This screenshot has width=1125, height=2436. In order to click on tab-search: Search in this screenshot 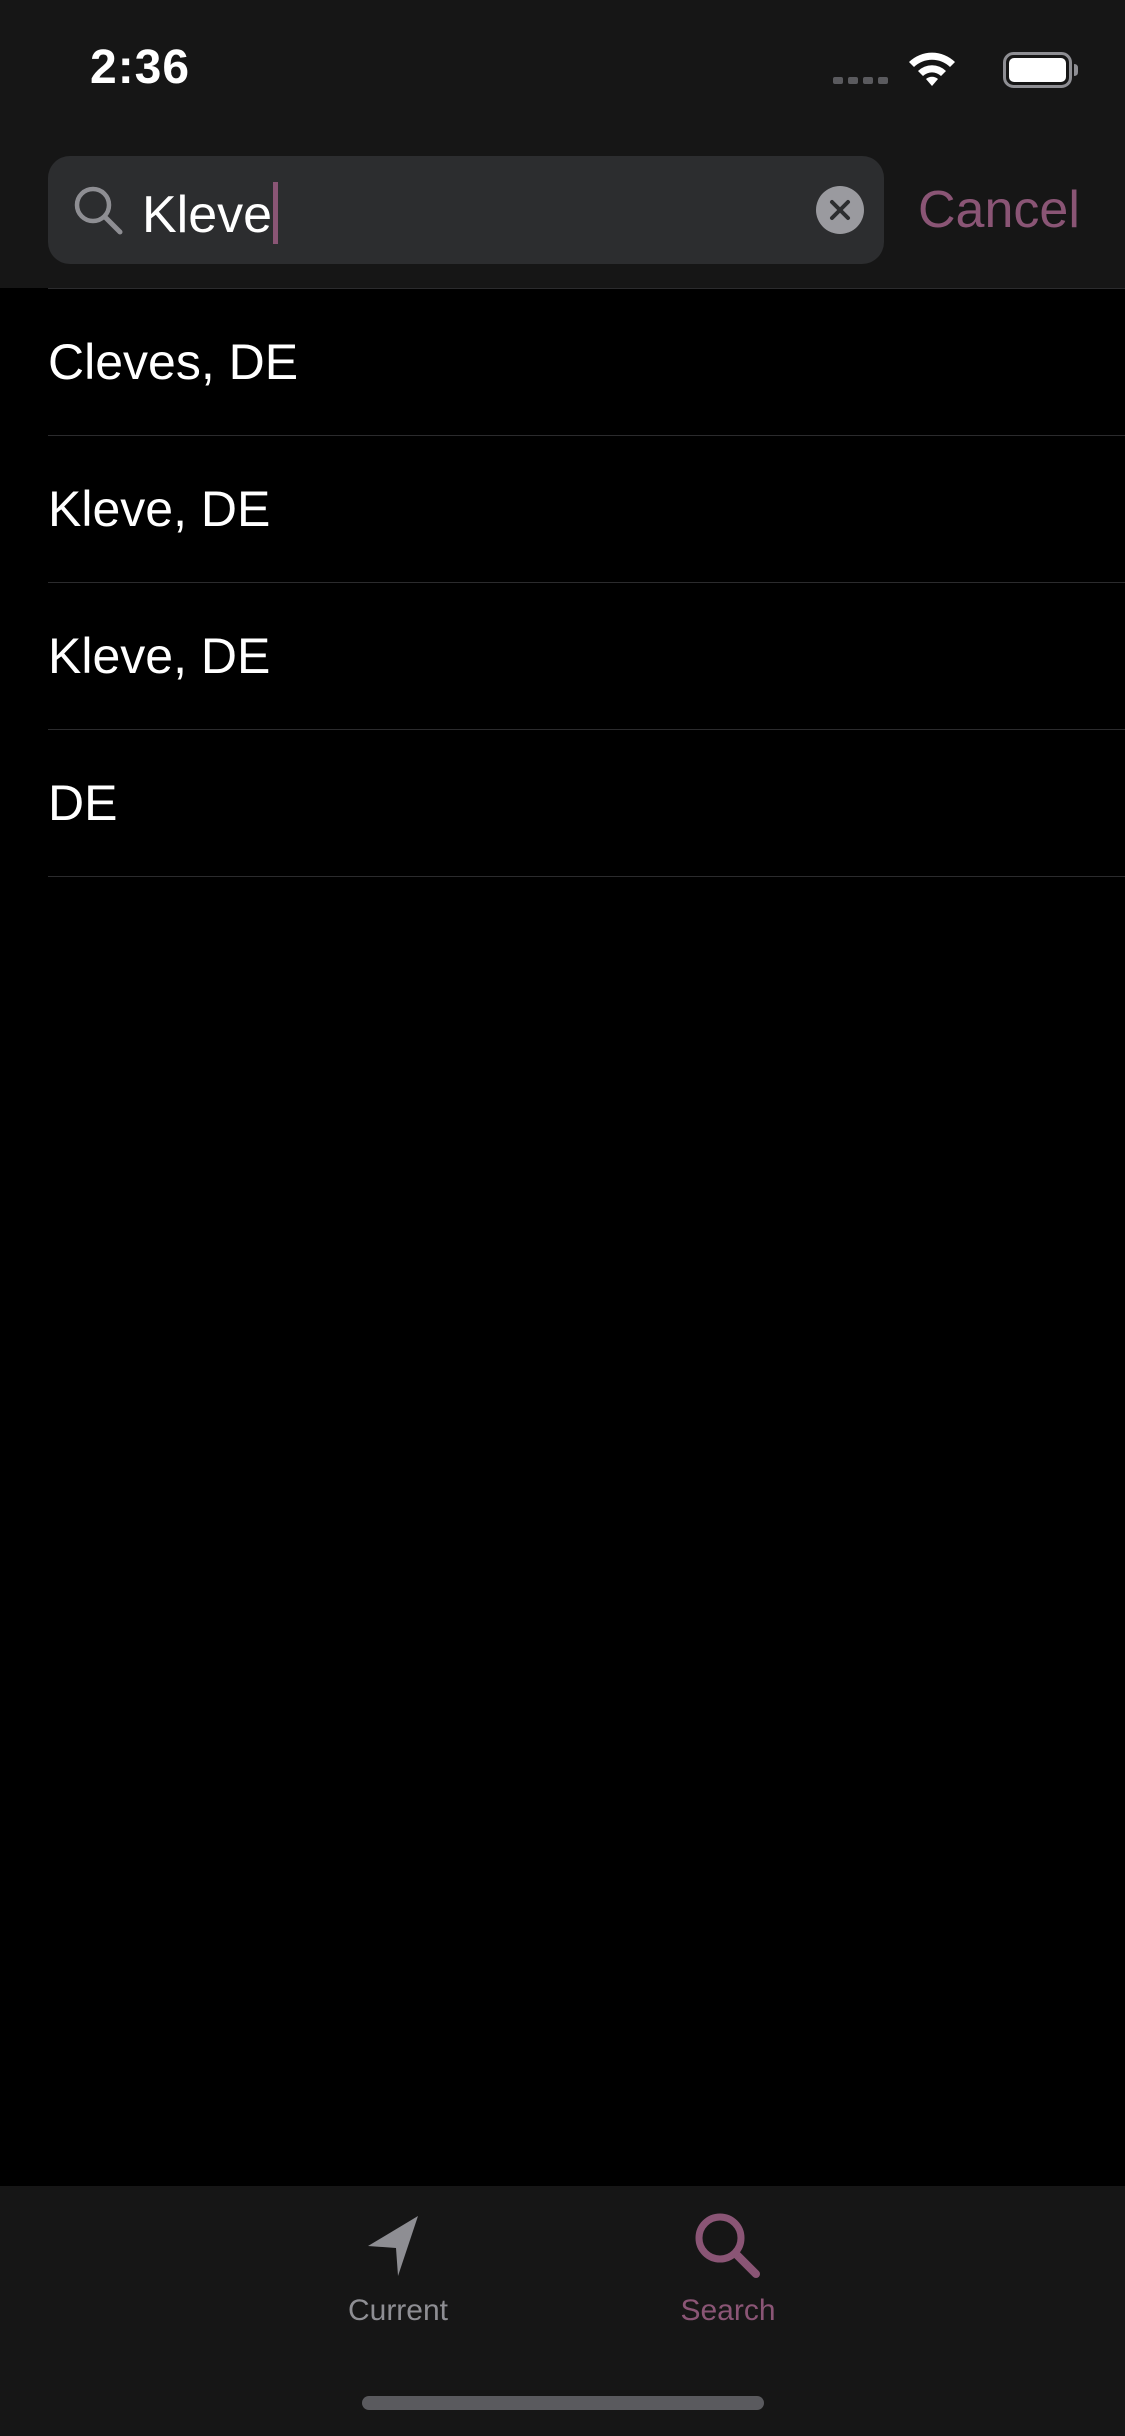, I will do `click(728, 2275)`.